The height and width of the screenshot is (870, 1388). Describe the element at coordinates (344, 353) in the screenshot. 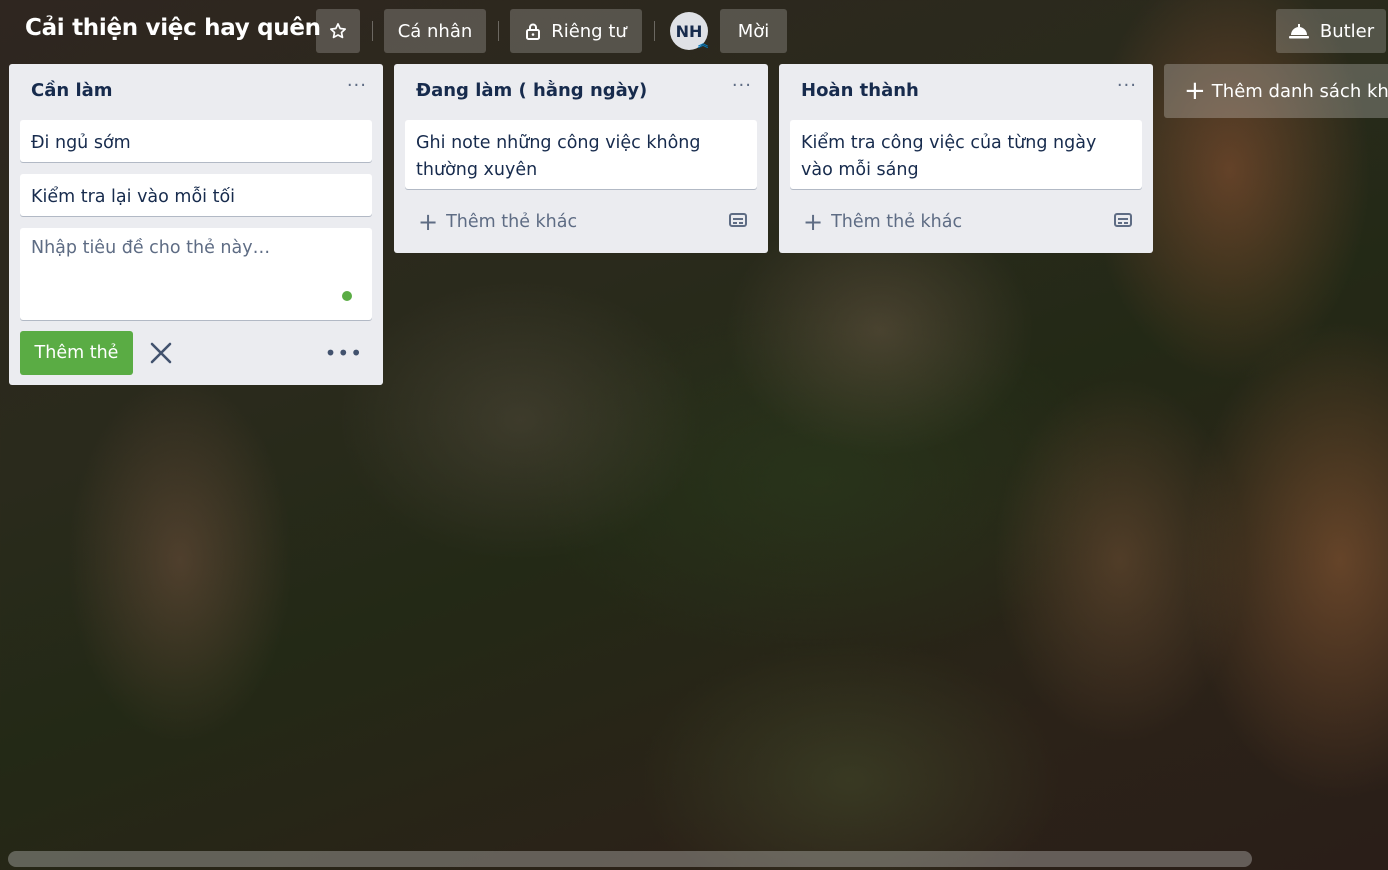

I see `composer-more-button: •••` at that location.